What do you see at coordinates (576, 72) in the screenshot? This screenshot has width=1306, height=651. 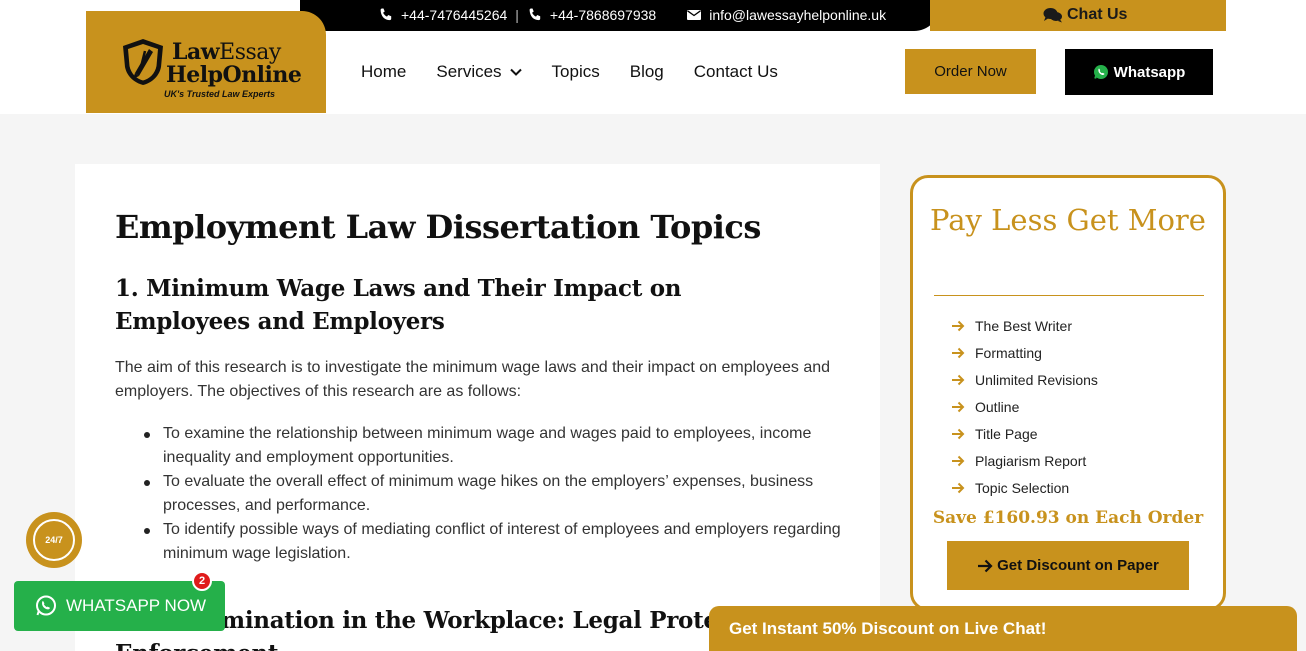 I see `nav-item-topics: Topics` at bounding box center [576, 72].